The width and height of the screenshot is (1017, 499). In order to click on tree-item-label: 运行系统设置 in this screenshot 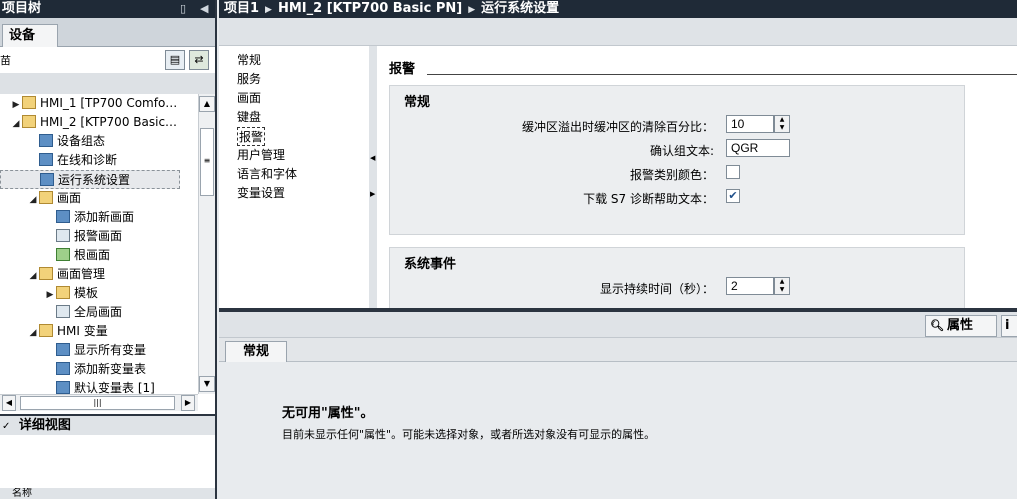, I will do `click(94, 180)`.